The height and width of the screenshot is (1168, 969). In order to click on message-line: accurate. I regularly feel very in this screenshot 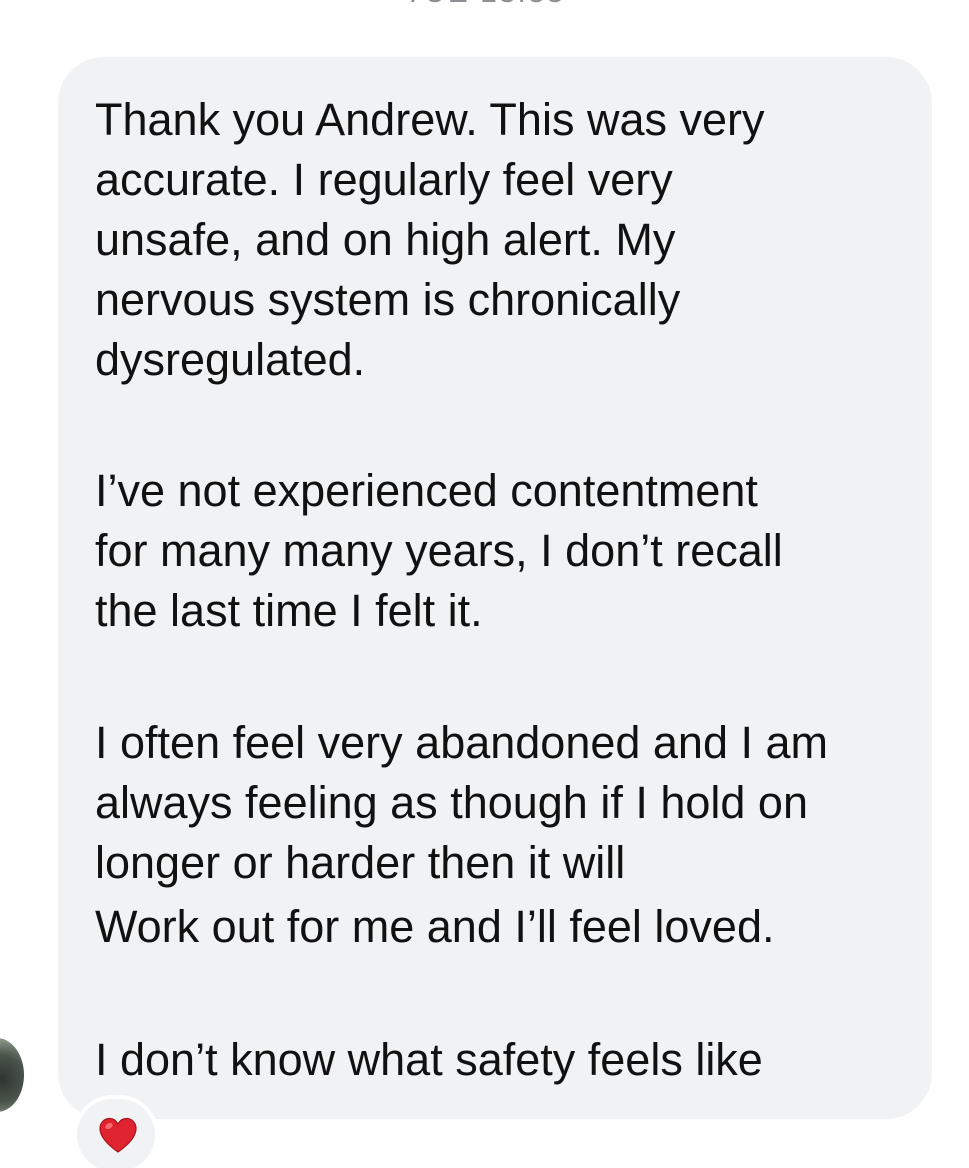, I will do `click(384, 179)`.